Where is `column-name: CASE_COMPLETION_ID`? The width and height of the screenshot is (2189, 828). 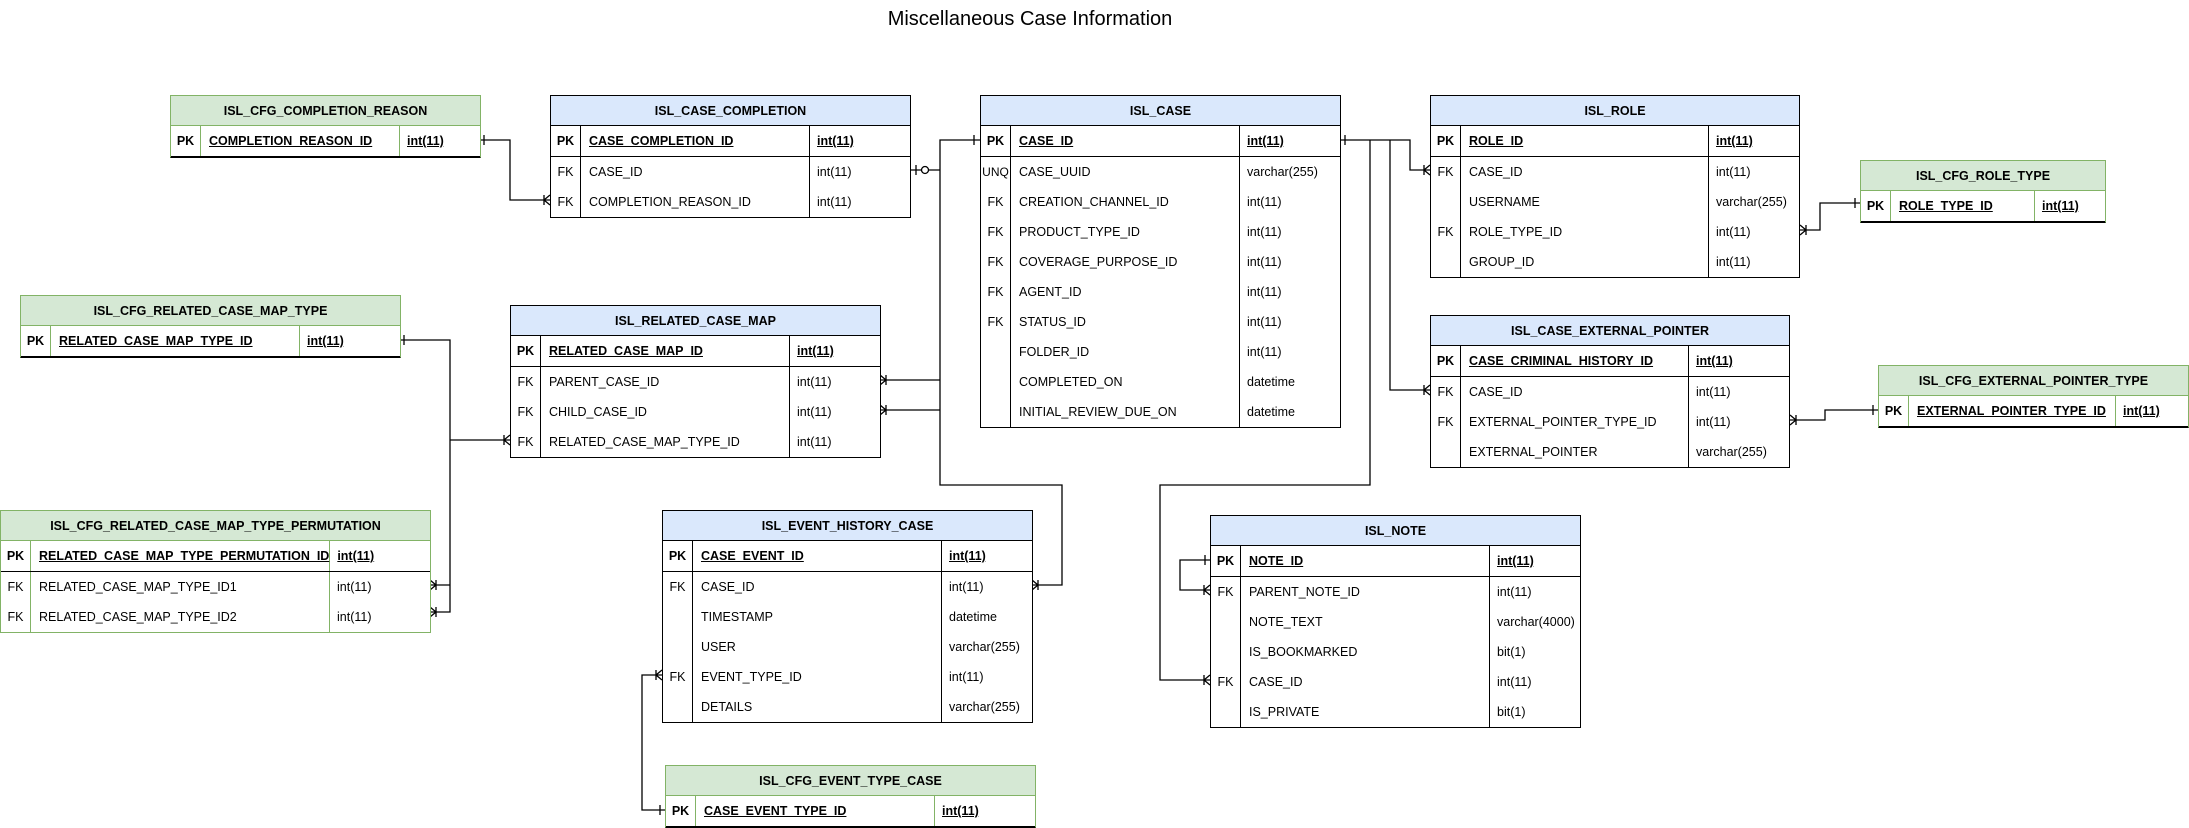 column-name: CASE_COMPLETION_ID is located at coordinates (695, 141).